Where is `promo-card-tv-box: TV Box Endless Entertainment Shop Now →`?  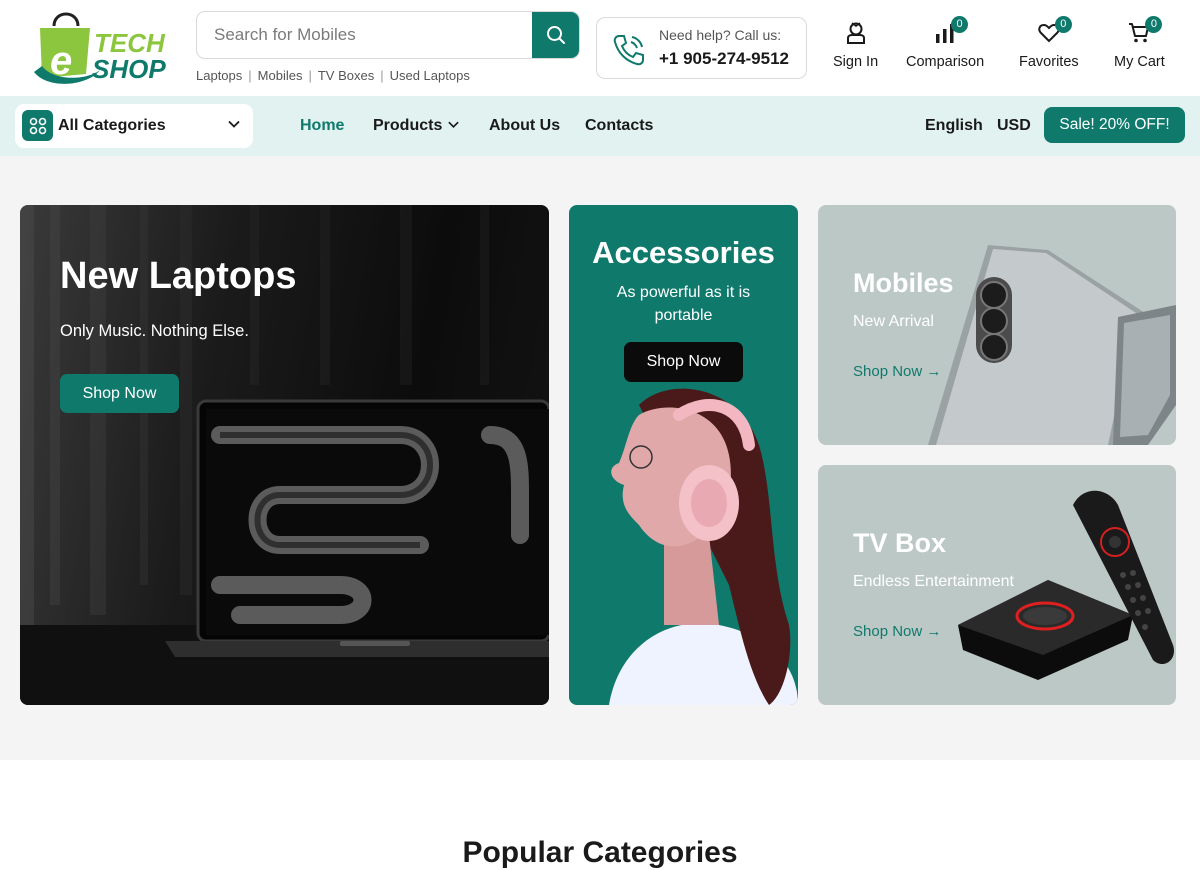 promo-card-tv-box: TV Box Endless Entertainment Shop Now → is located at coordinates (997, 585).